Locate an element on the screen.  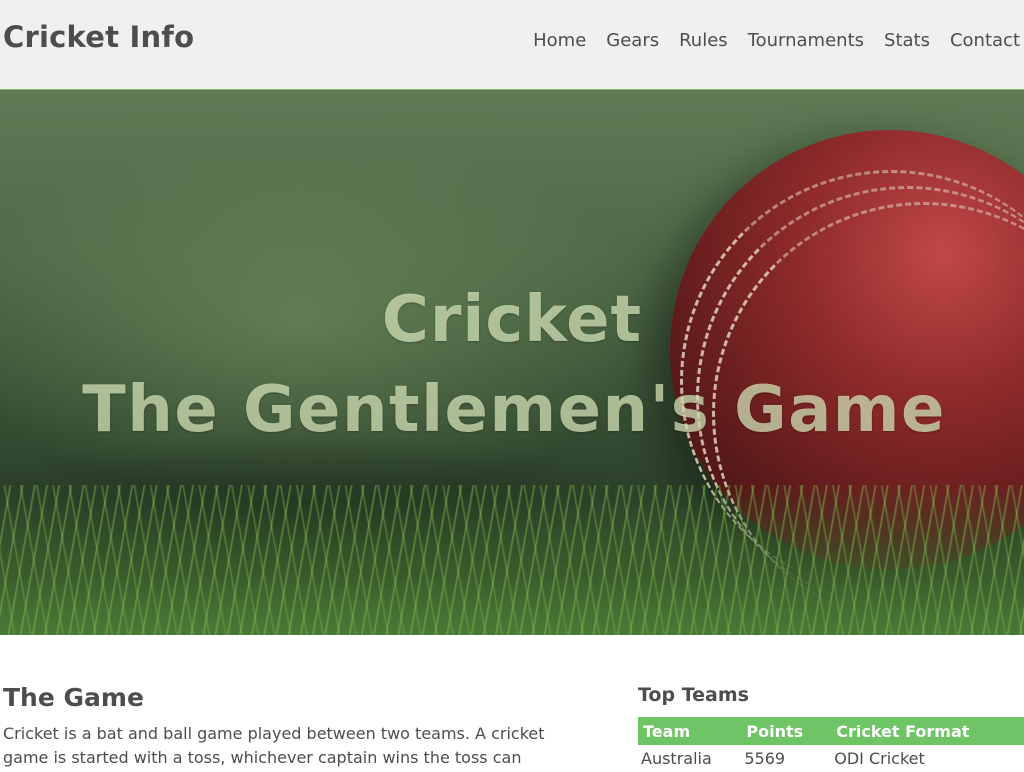
site-logo: Cricket Info is located at coordinates (98, 37).